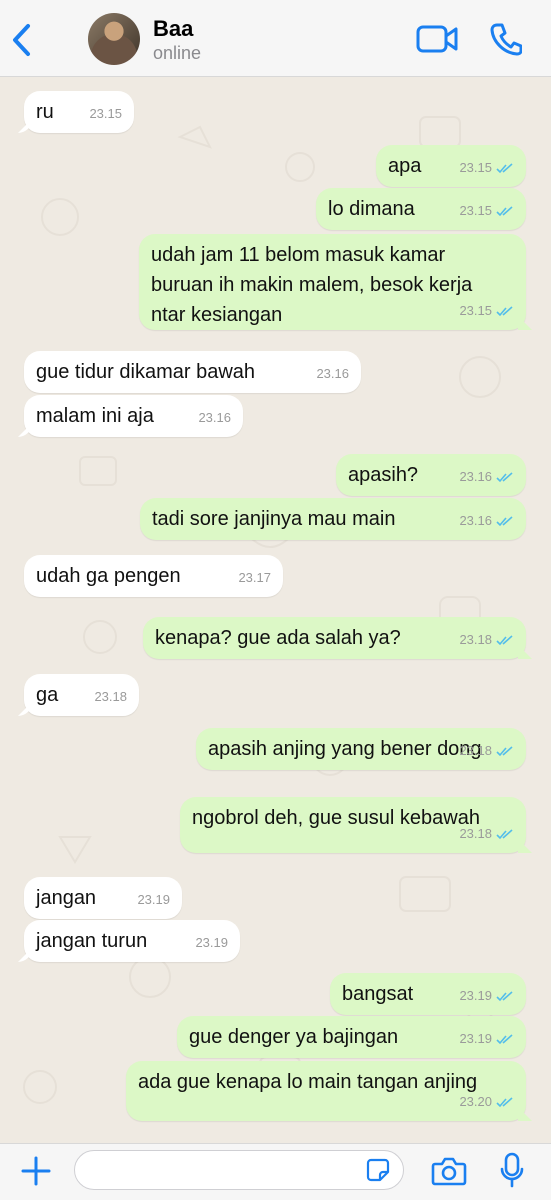 The height and width of the screenshot is (1200, 551). Describe the element at coordinates (421, 209) in the screenshot. I see `outgoing-message: lo dimana 23.15` at that location.